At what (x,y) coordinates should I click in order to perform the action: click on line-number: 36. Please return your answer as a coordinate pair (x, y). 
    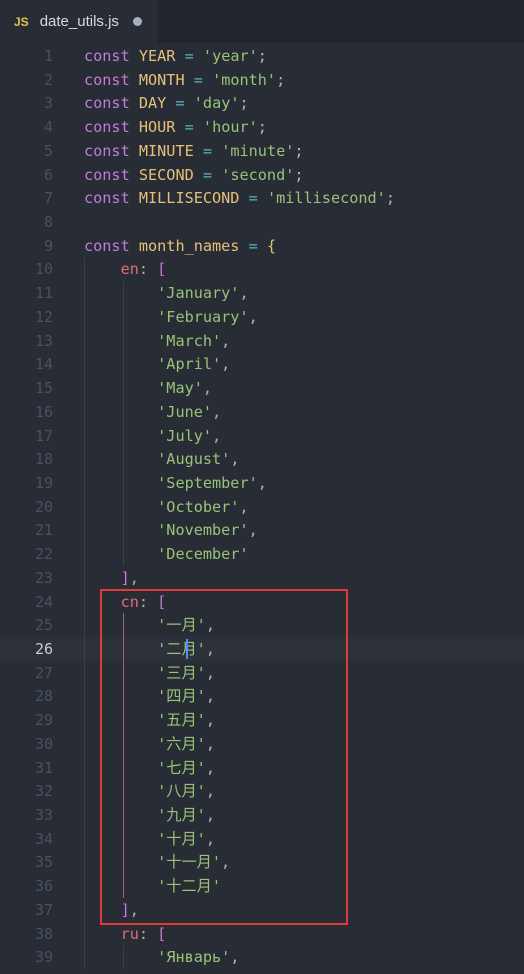
    Looking at the image, I should click on (43, 886).